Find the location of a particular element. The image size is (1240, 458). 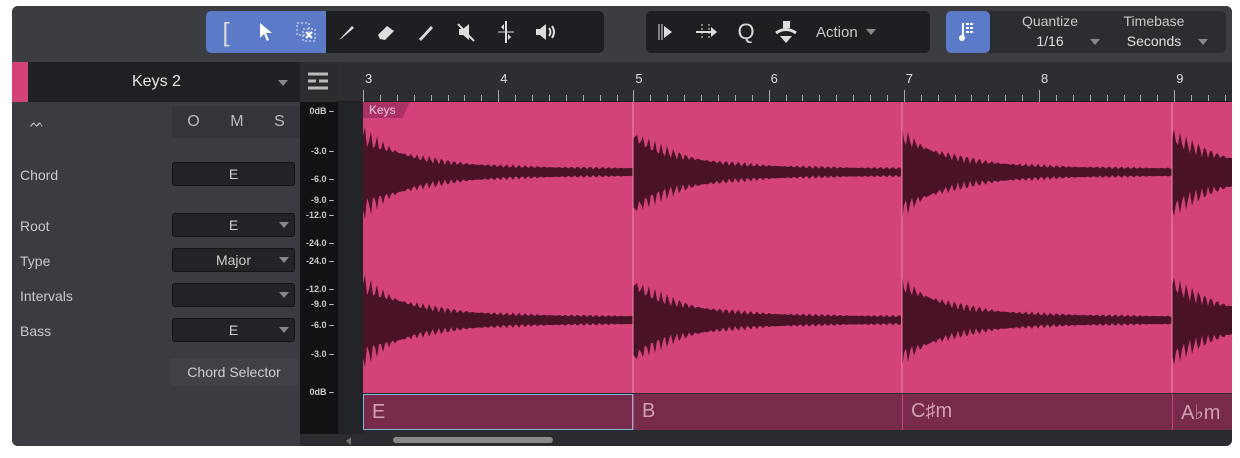

action-menu: Action is located at coordinates (846, 32).